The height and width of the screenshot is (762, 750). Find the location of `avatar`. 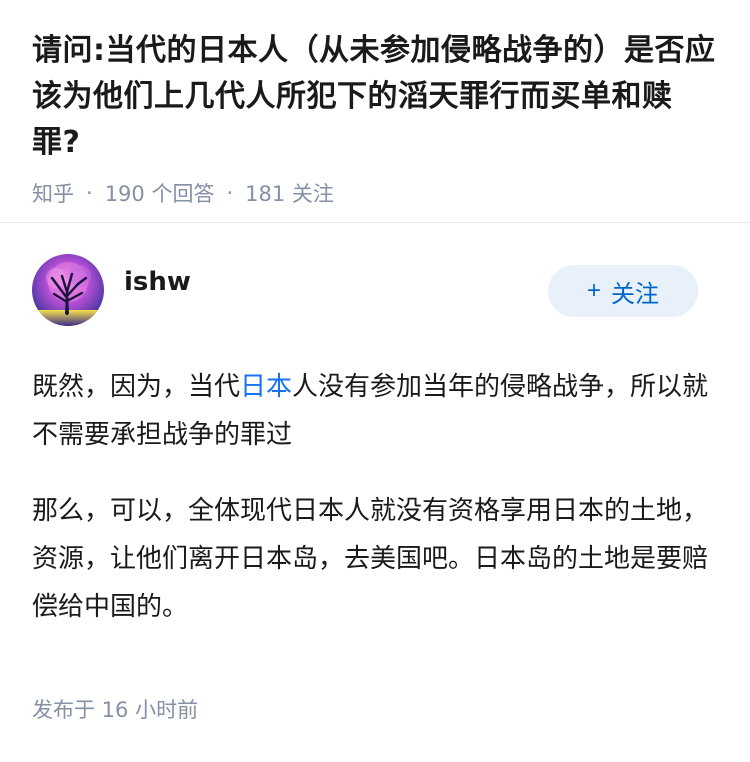

avatar is located at coordinates (68, 290).